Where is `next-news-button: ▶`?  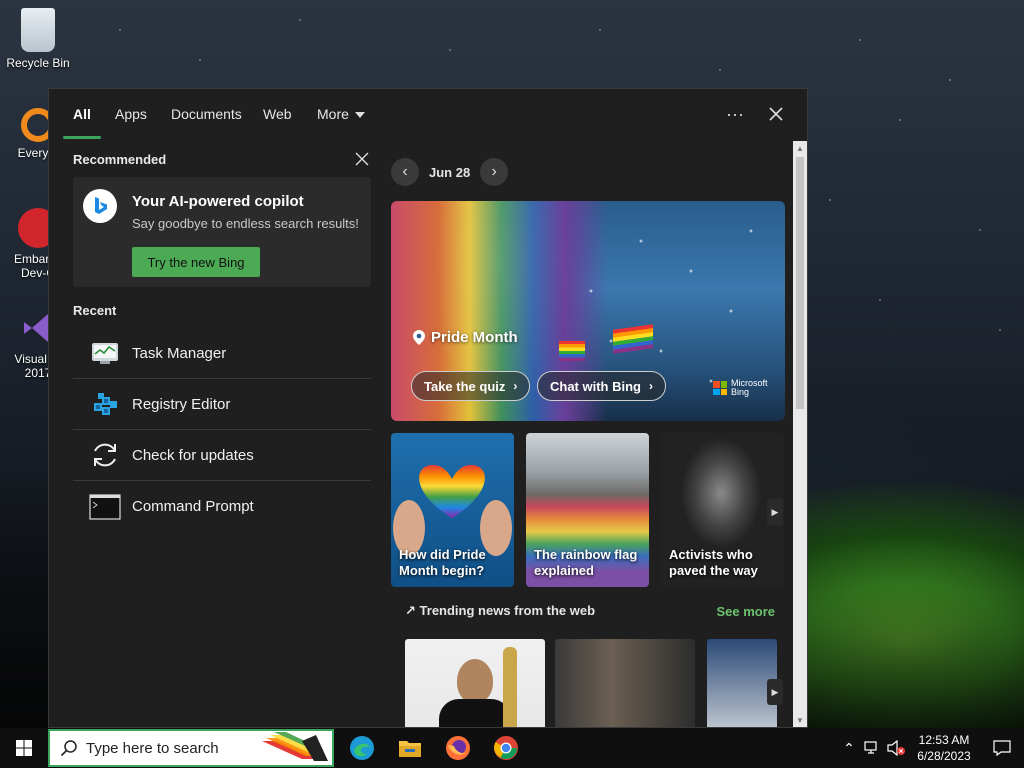
next-news-button: ▶ is located at coordinates (775, 692).